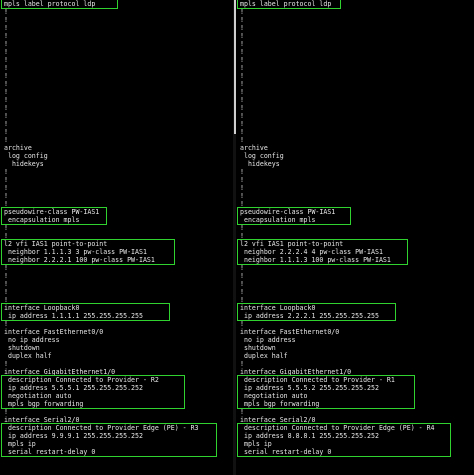 The width and height of the screenshot is (474, 475). Describe the element at coordinates (79, 260) in the screenshot. I see `config-line: neighbor 2.2.2.1 100 pw-class PW-IAS1` at that location.